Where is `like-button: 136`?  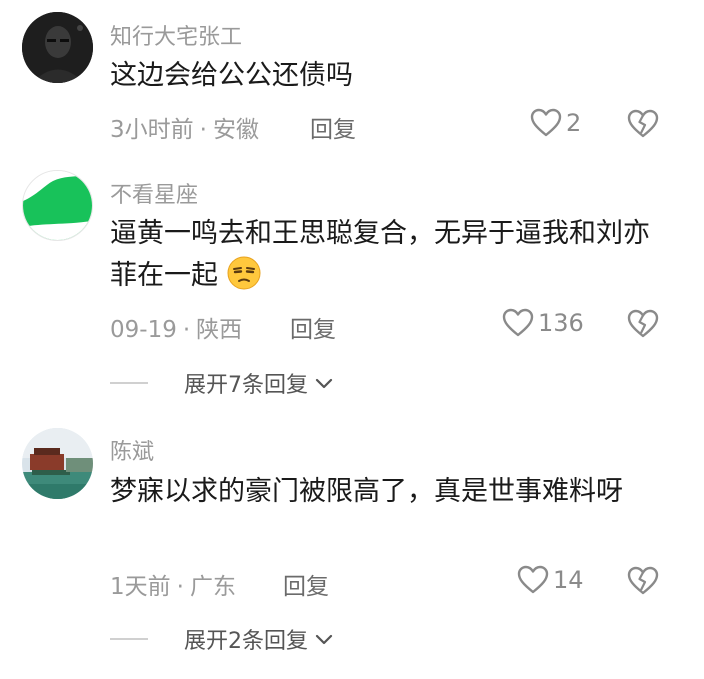
like-button: 136 is located at coordinates (543, 323).